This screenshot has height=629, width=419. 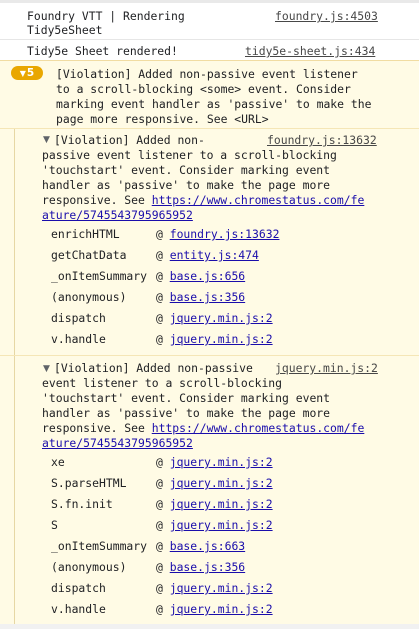 I want to click on stack-location-link: entity.js:474, so click(x=214, y=255).